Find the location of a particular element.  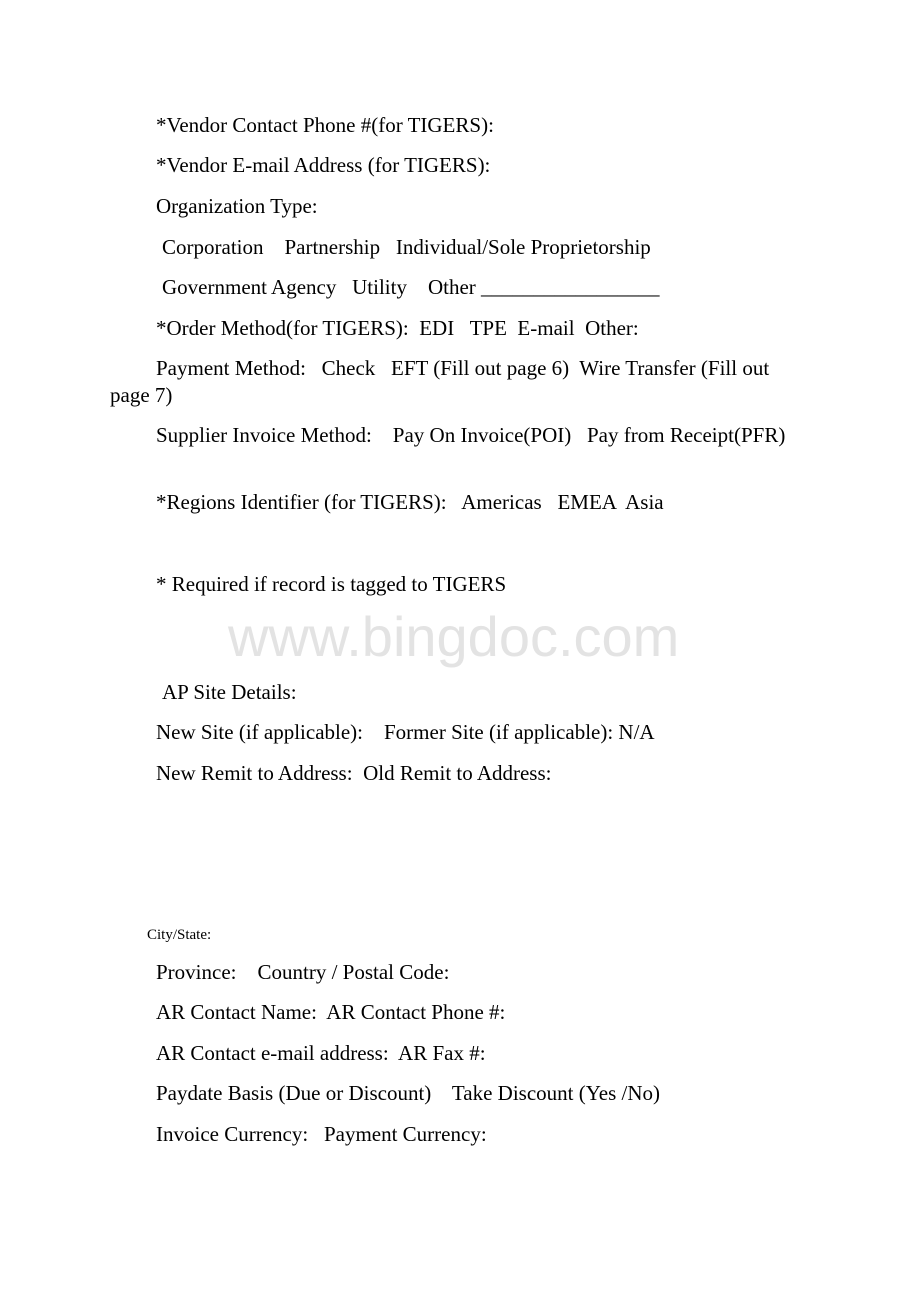

currency-line: Invoice Currency: Payment Currency: is located at coordinates (321, 1134).